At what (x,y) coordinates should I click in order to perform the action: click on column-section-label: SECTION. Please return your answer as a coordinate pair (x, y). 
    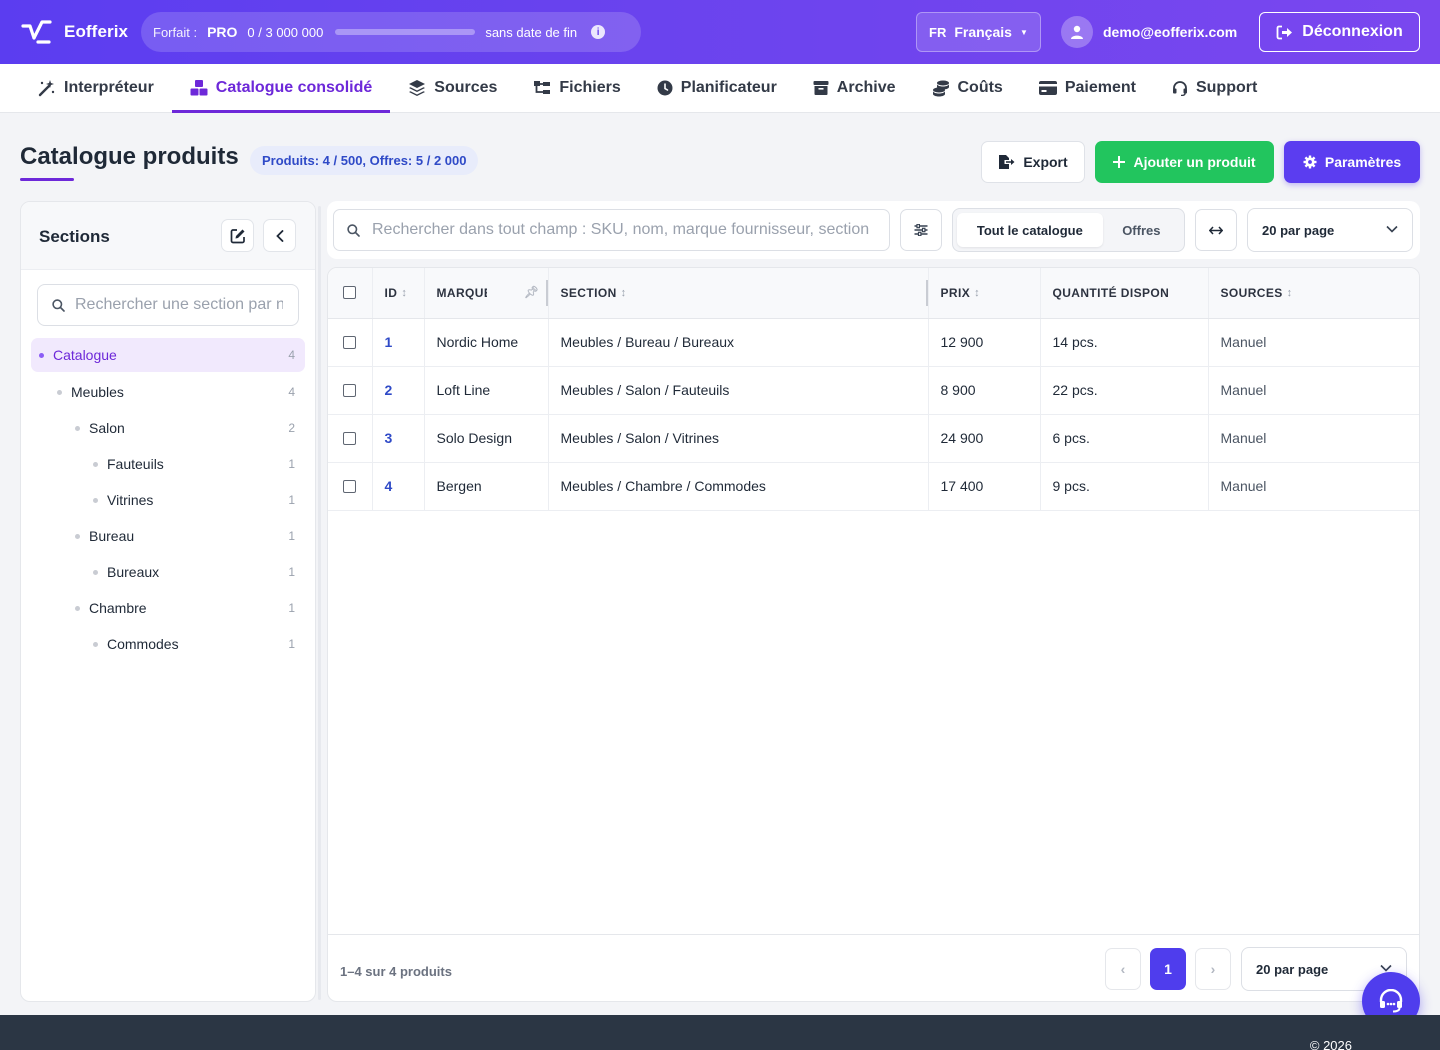
    Looking at the image, I should click on (588, 292).